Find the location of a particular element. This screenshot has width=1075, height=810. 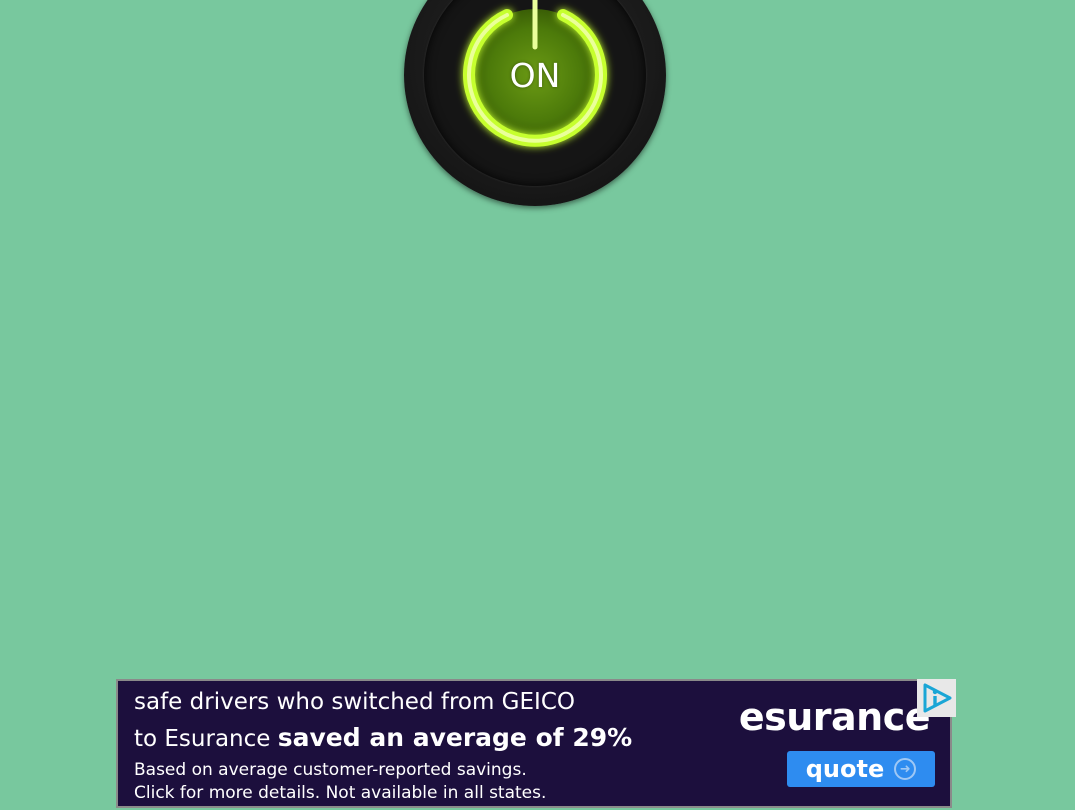

power-state-label: ON is located at coordinates (535, 75).